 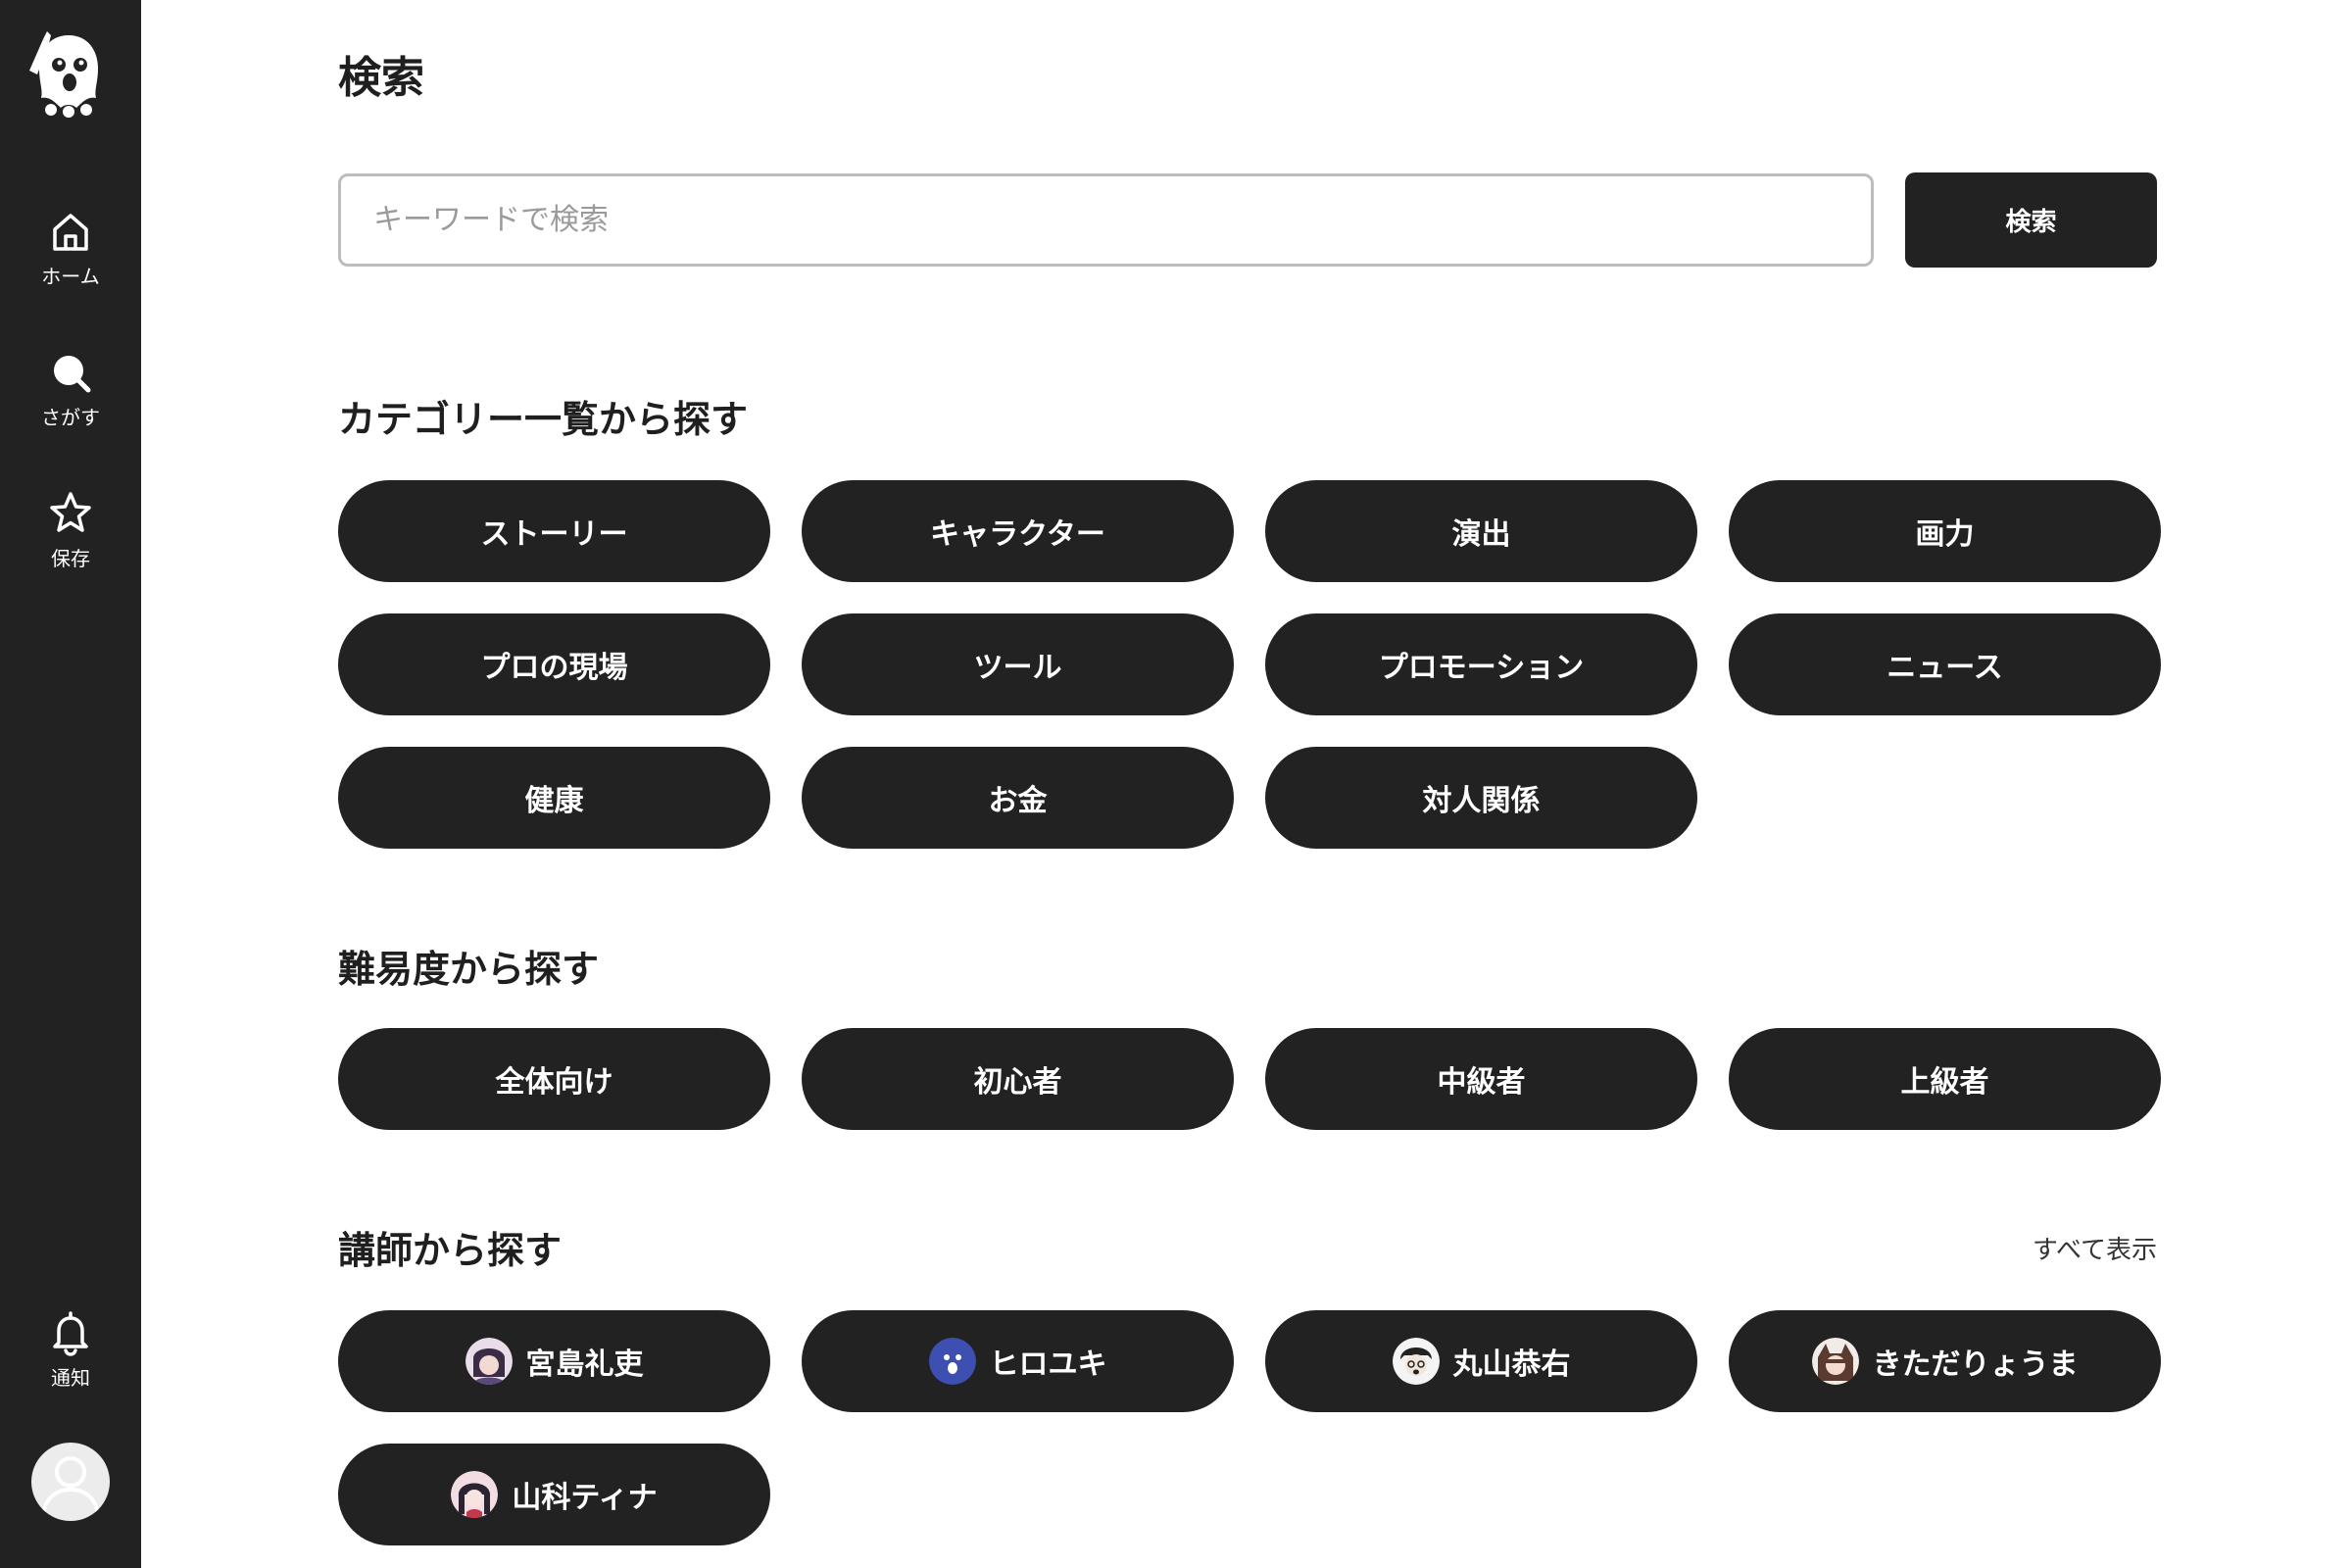 I want to click on category-button: お金, so click(x=1018, y=798).